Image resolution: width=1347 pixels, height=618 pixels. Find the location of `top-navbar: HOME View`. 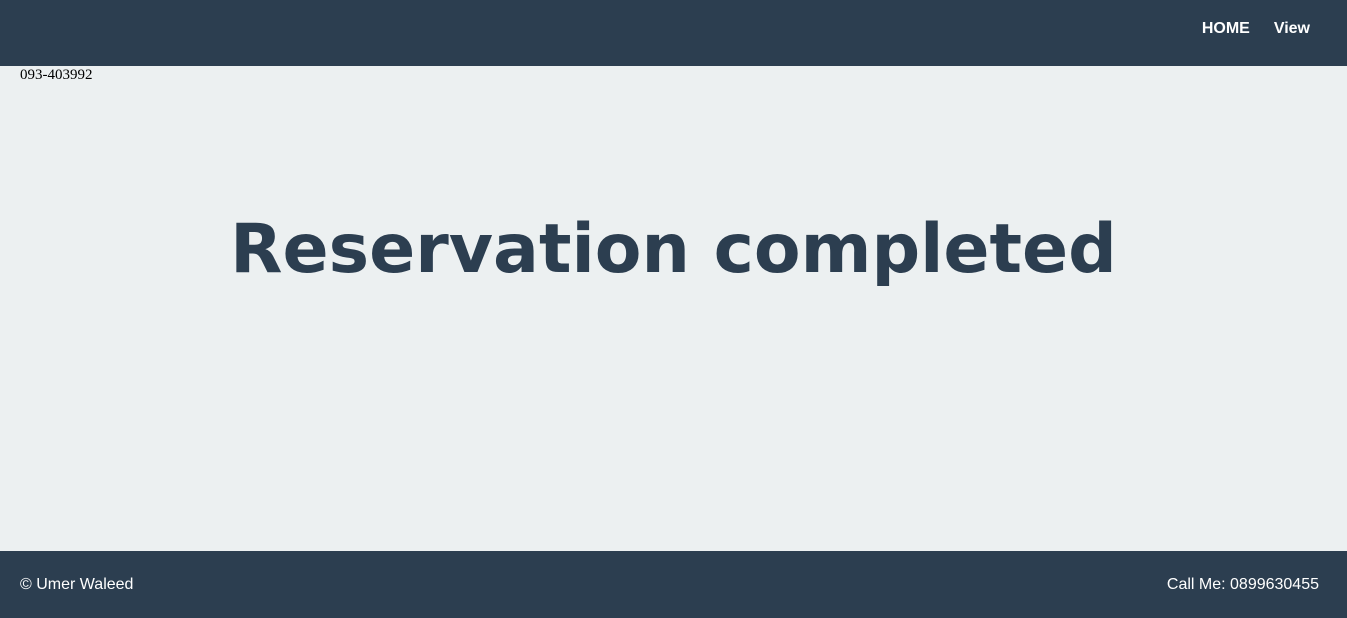

top-navbar: HOME View is located at coordinates (673, 33).